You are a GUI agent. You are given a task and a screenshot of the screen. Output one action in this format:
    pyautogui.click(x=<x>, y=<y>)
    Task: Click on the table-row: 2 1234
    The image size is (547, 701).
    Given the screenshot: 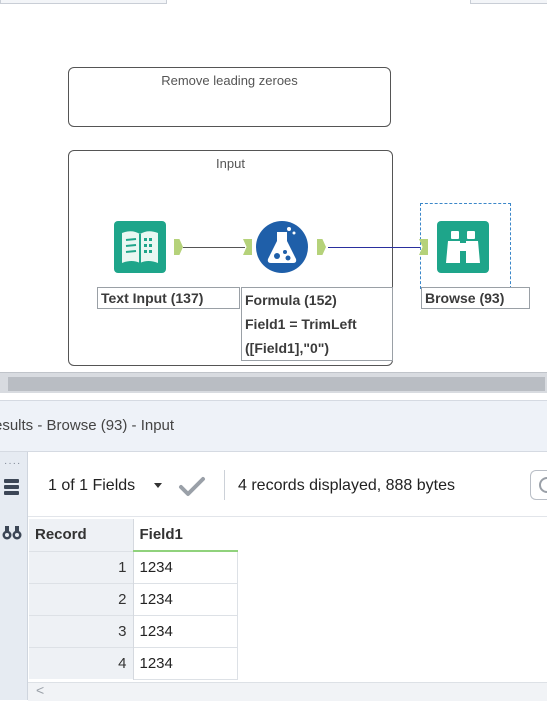 What is the action you would take?
    pyautogui.click(x=133, y=599)
    